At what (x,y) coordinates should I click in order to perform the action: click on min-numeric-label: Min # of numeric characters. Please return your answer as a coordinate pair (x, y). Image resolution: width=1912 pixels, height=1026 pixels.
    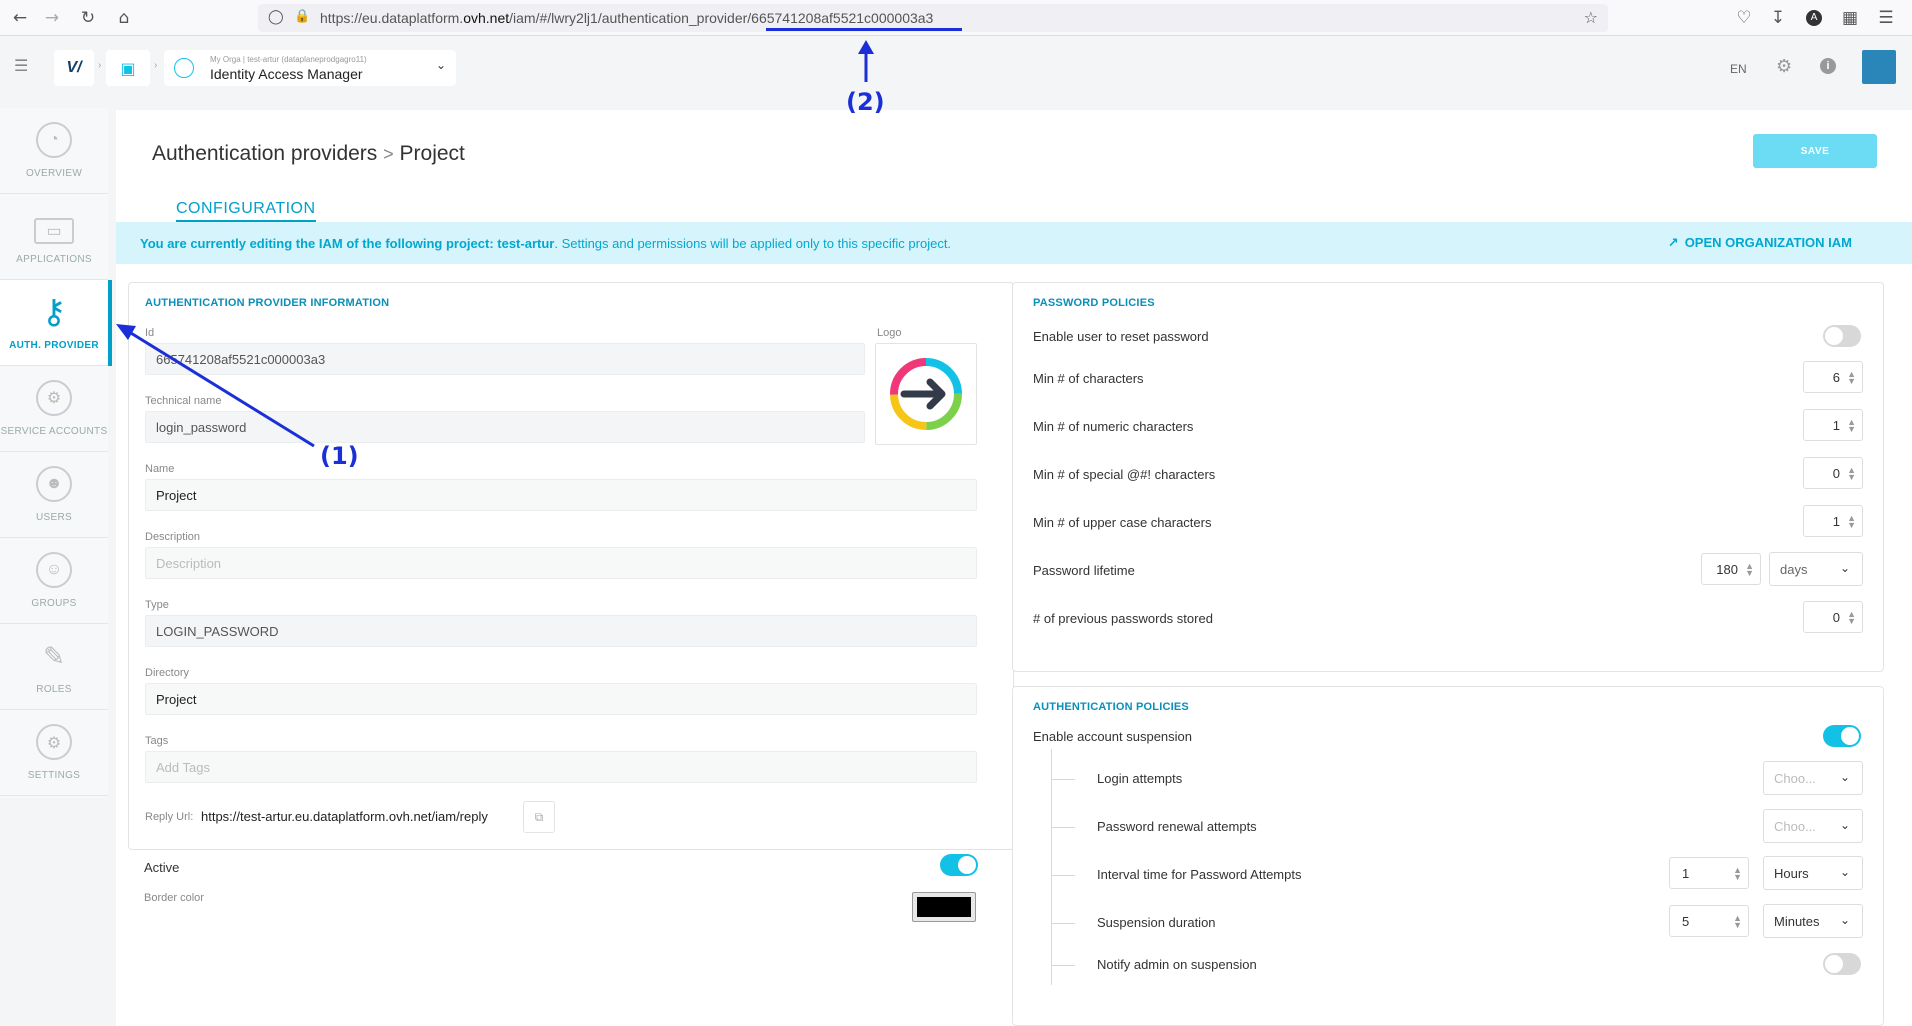
    Looking at the image, I should click on (1113, 426).